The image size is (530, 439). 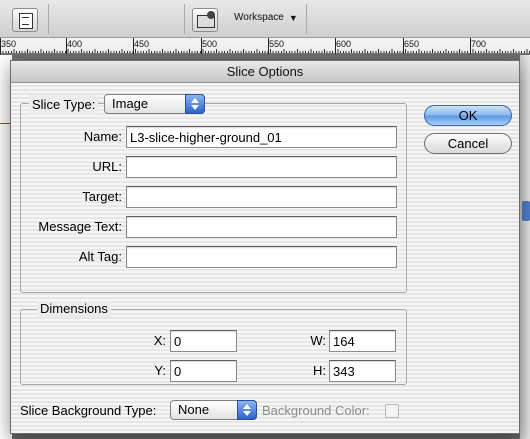 I want to click on slice-type-row: Slice Type:, so click(x=64, y=105).